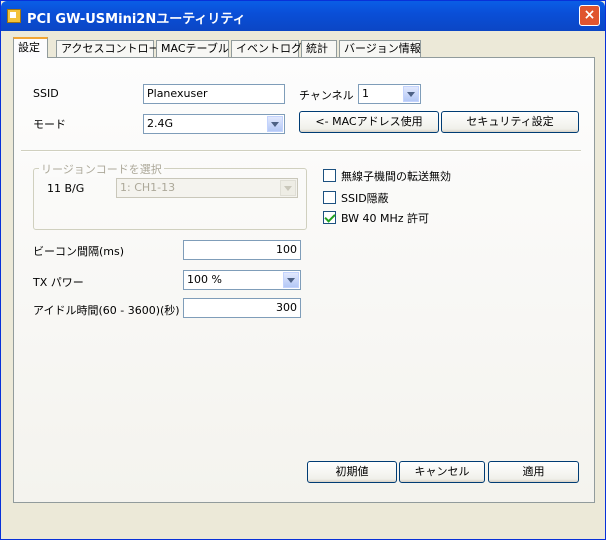  I want to click on status-bar, so click(304, 520).